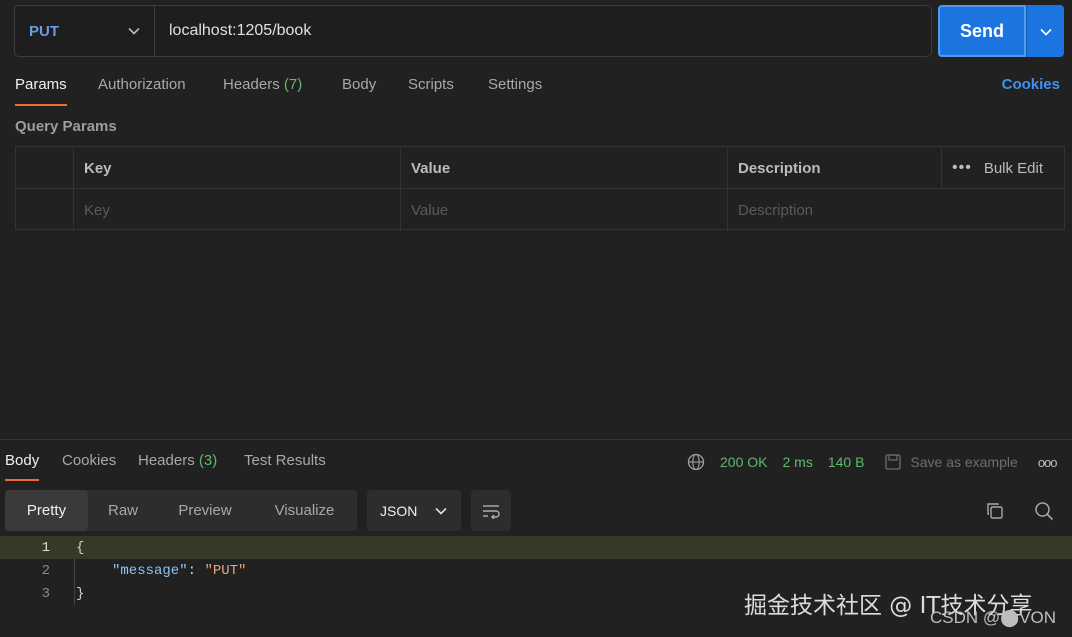  I want to click on headers-count: (7), so click(293, 84).